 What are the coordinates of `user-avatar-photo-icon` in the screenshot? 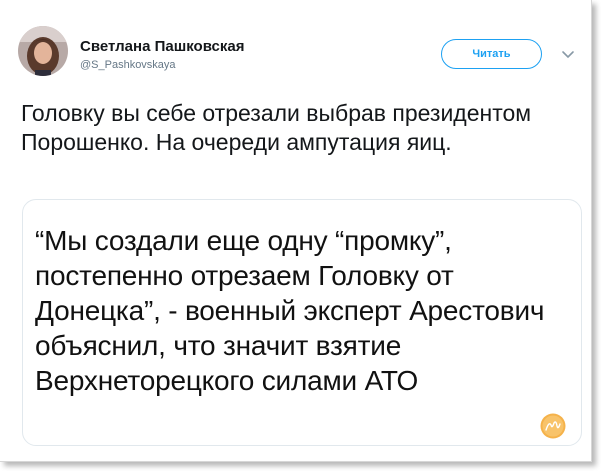 It's located at (43, 51).